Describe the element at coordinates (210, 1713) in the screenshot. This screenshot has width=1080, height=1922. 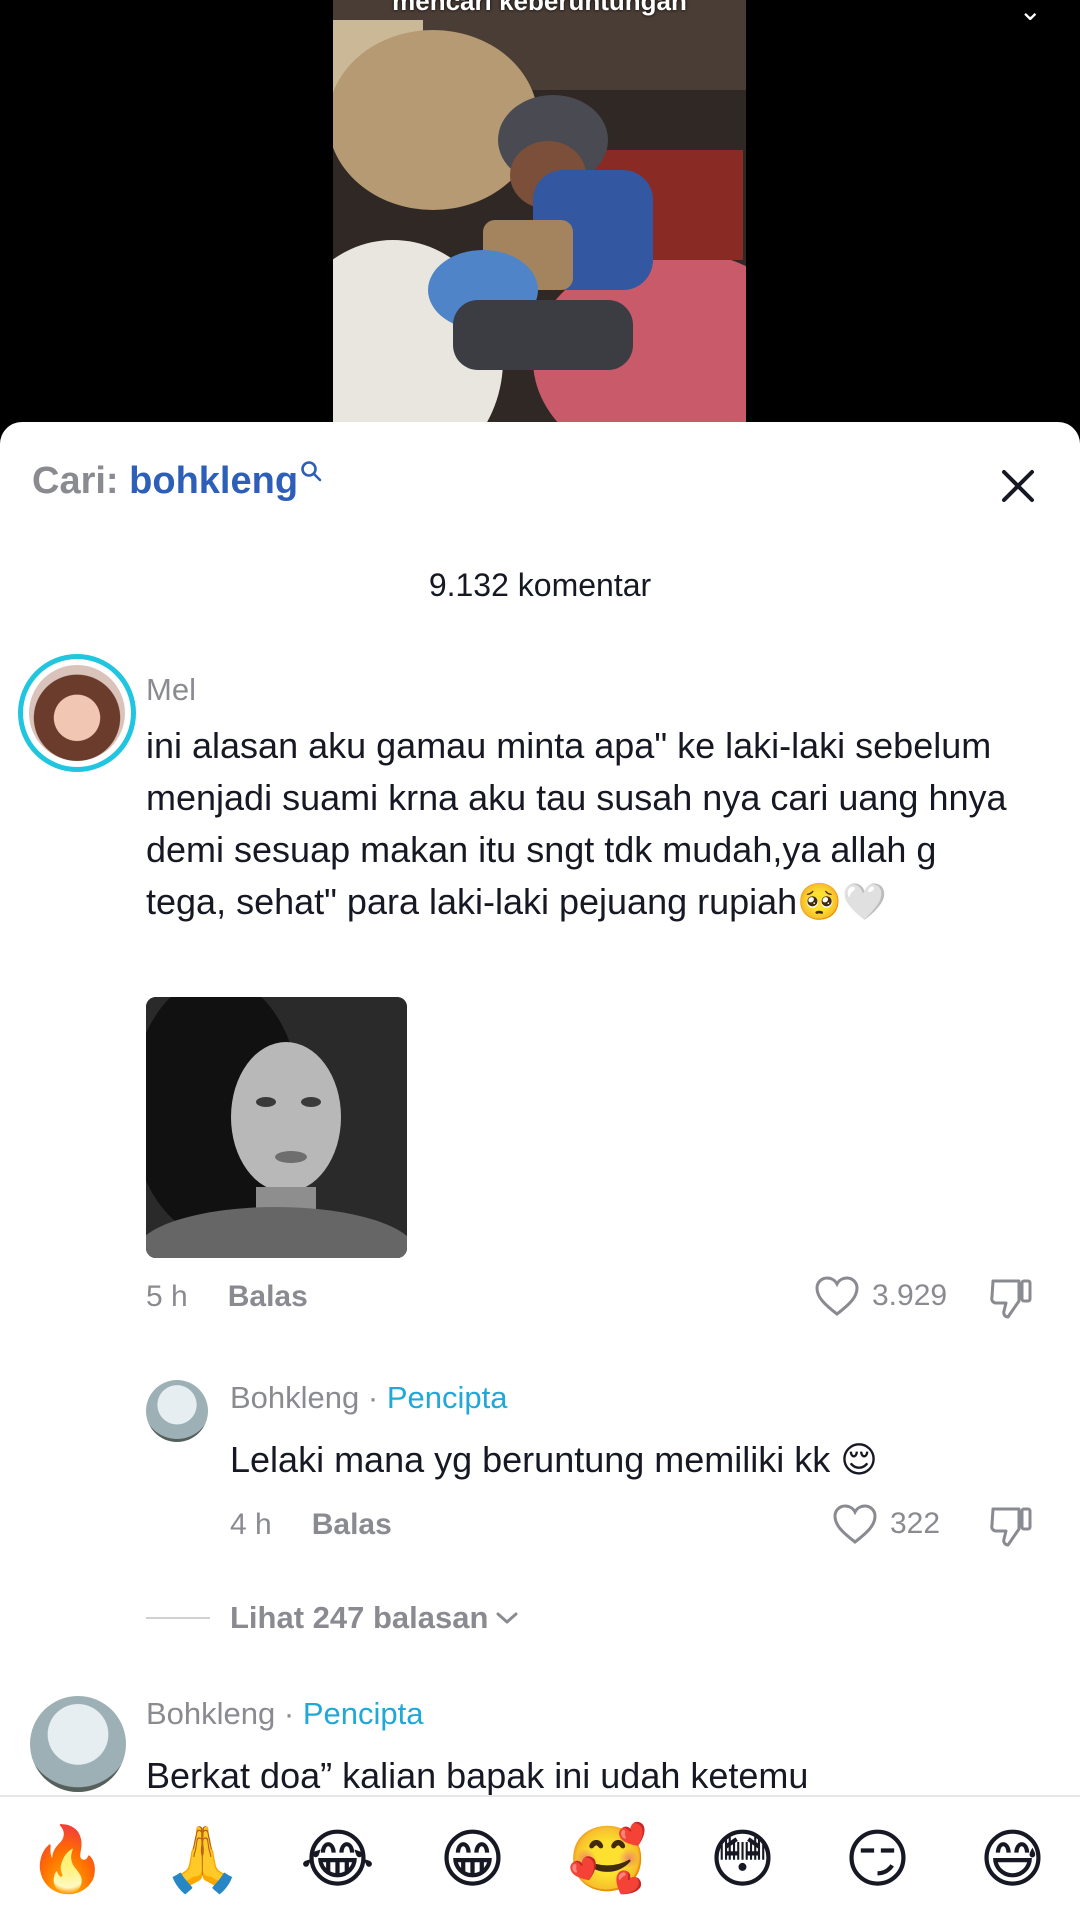
I see `comment-username: Bohkleng` at that location.